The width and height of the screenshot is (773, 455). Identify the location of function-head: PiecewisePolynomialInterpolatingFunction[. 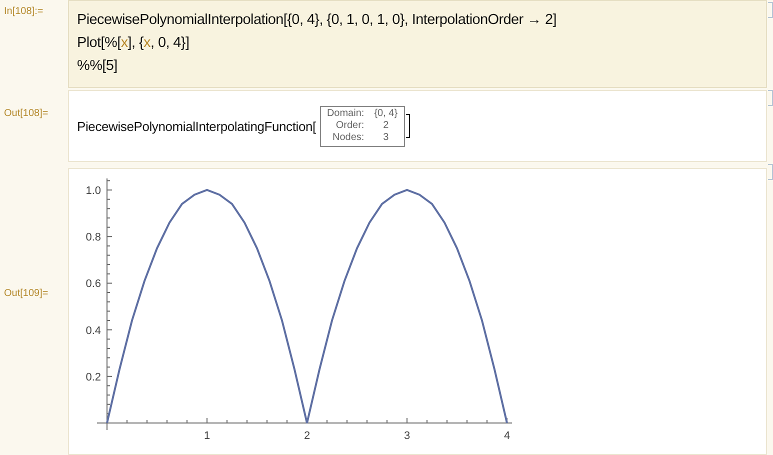
(196, 126).